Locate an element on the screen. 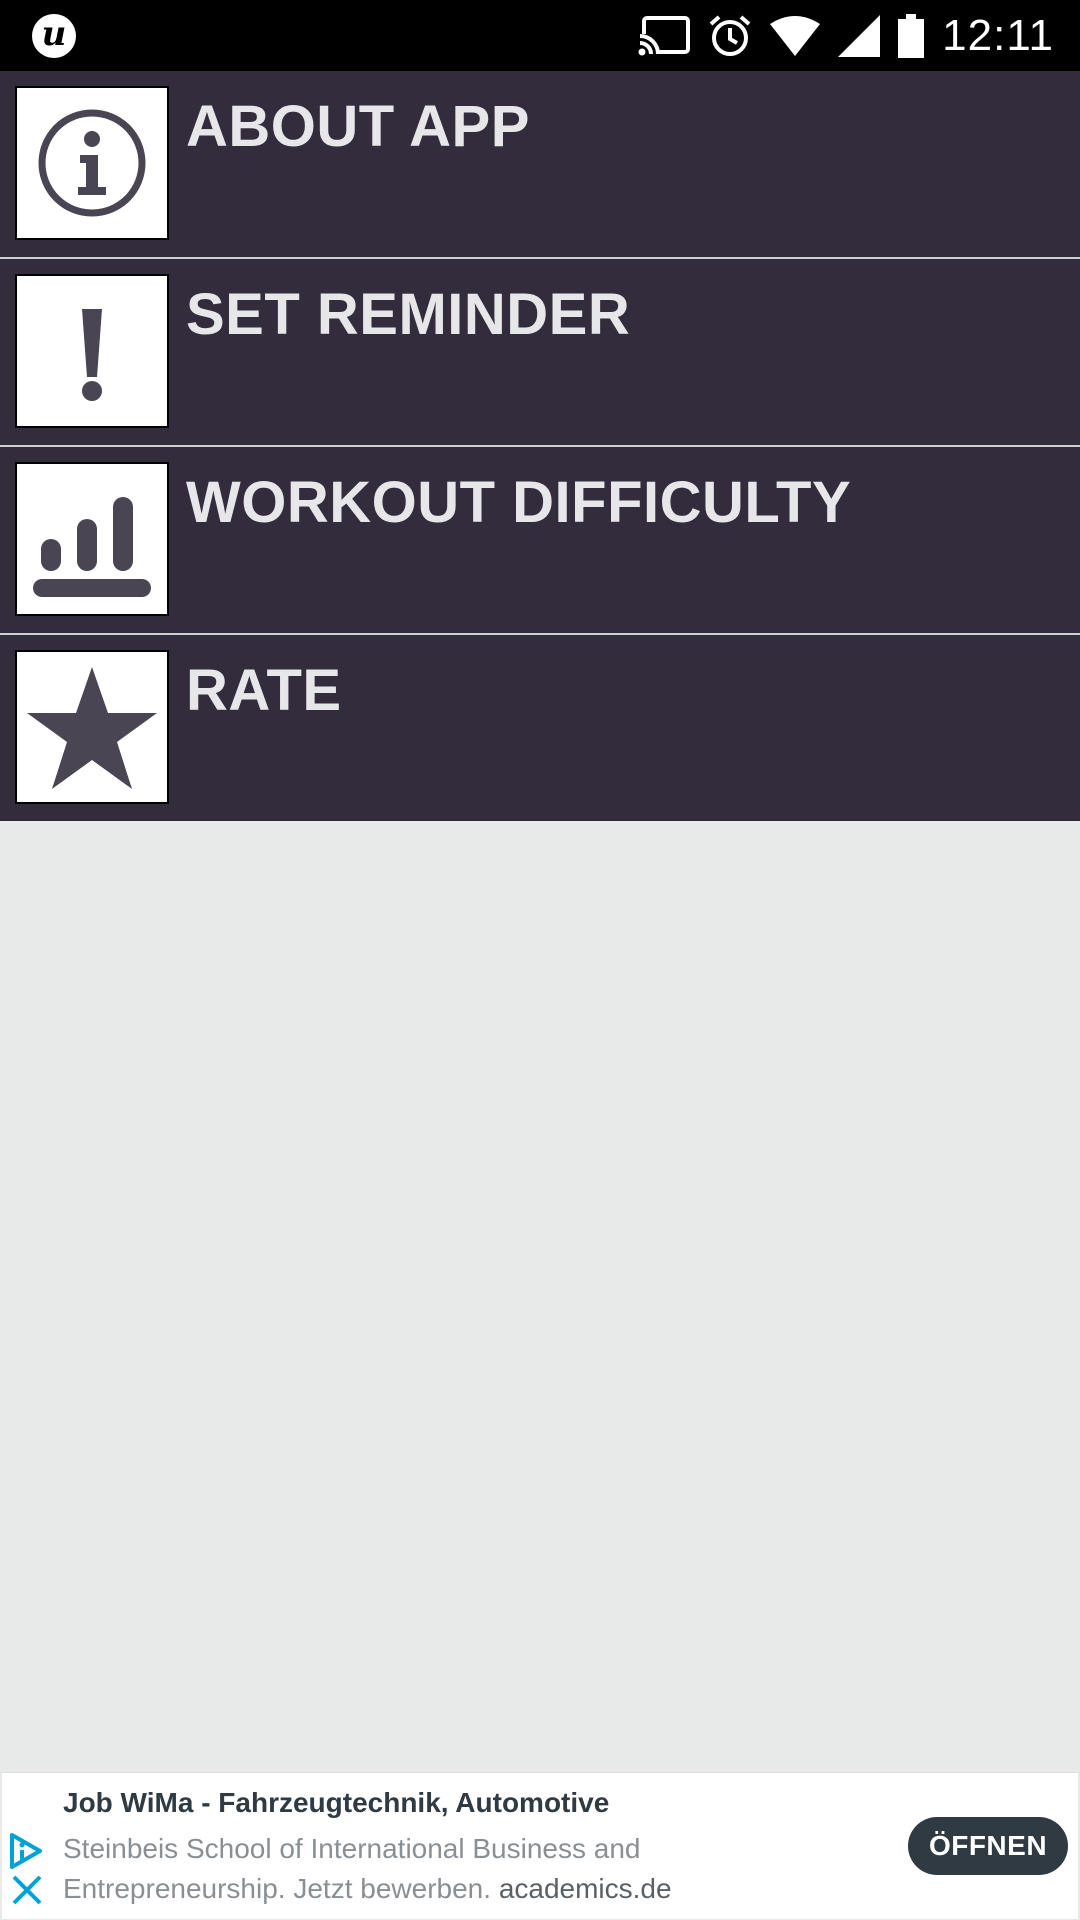 Image resolution: width=1080 pixels, height=1920 pixels. menu-item-label: WORKOUT DIFFICULTY is located at coordinates (519, 502).